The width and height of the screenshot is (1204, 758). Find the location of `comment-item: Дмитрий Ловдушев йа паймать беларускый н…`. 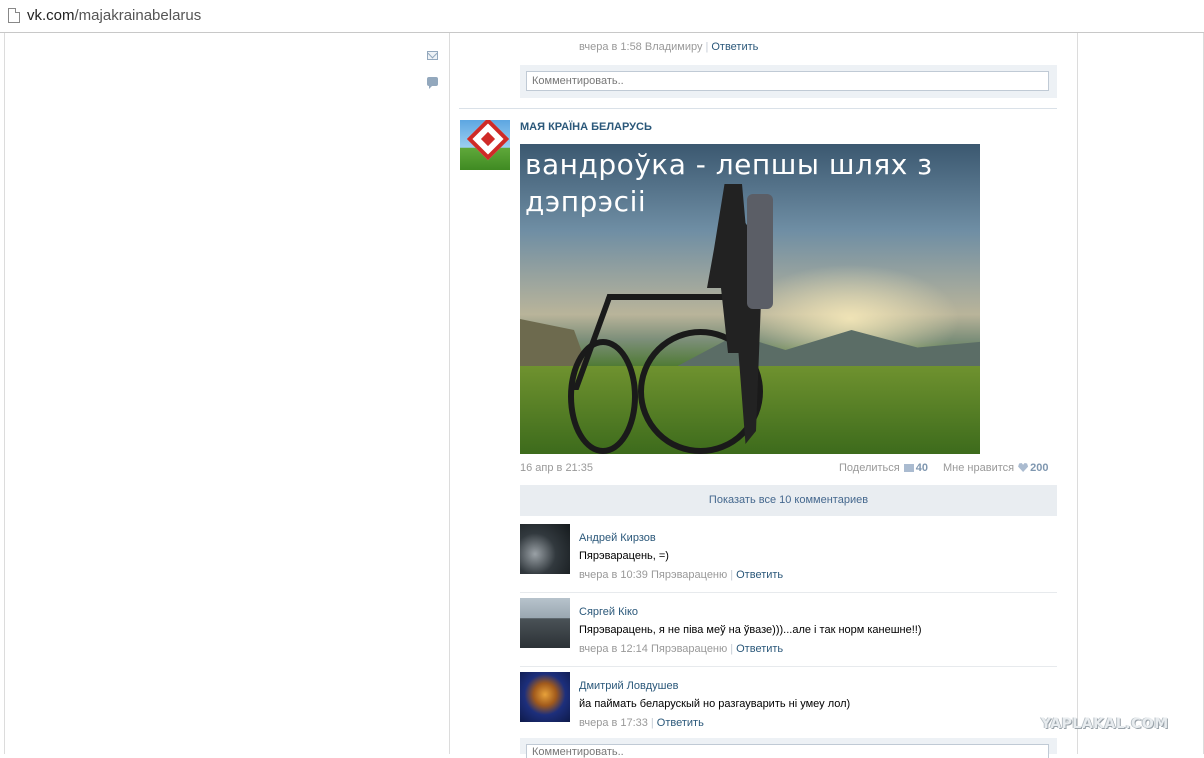

comment-item: Дмитрий Ловдушев йа паймать беларускый н… is located at coordinates (788, 709).